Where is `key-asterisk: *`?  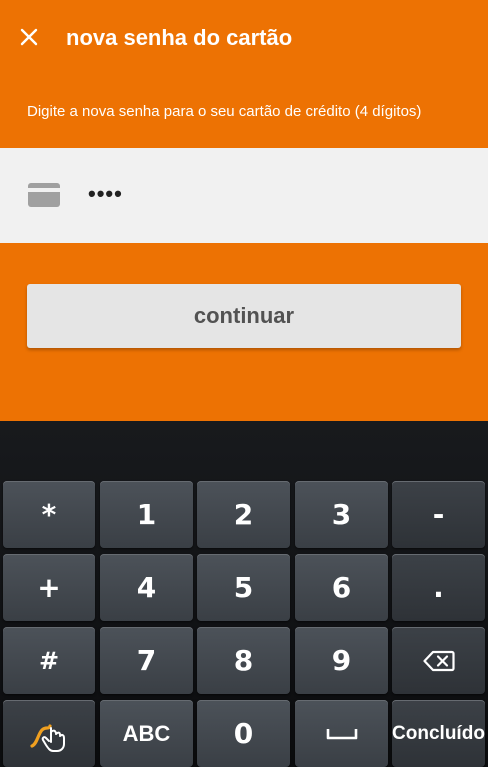
key-asterisk: * is located at coordinates (49, 514).